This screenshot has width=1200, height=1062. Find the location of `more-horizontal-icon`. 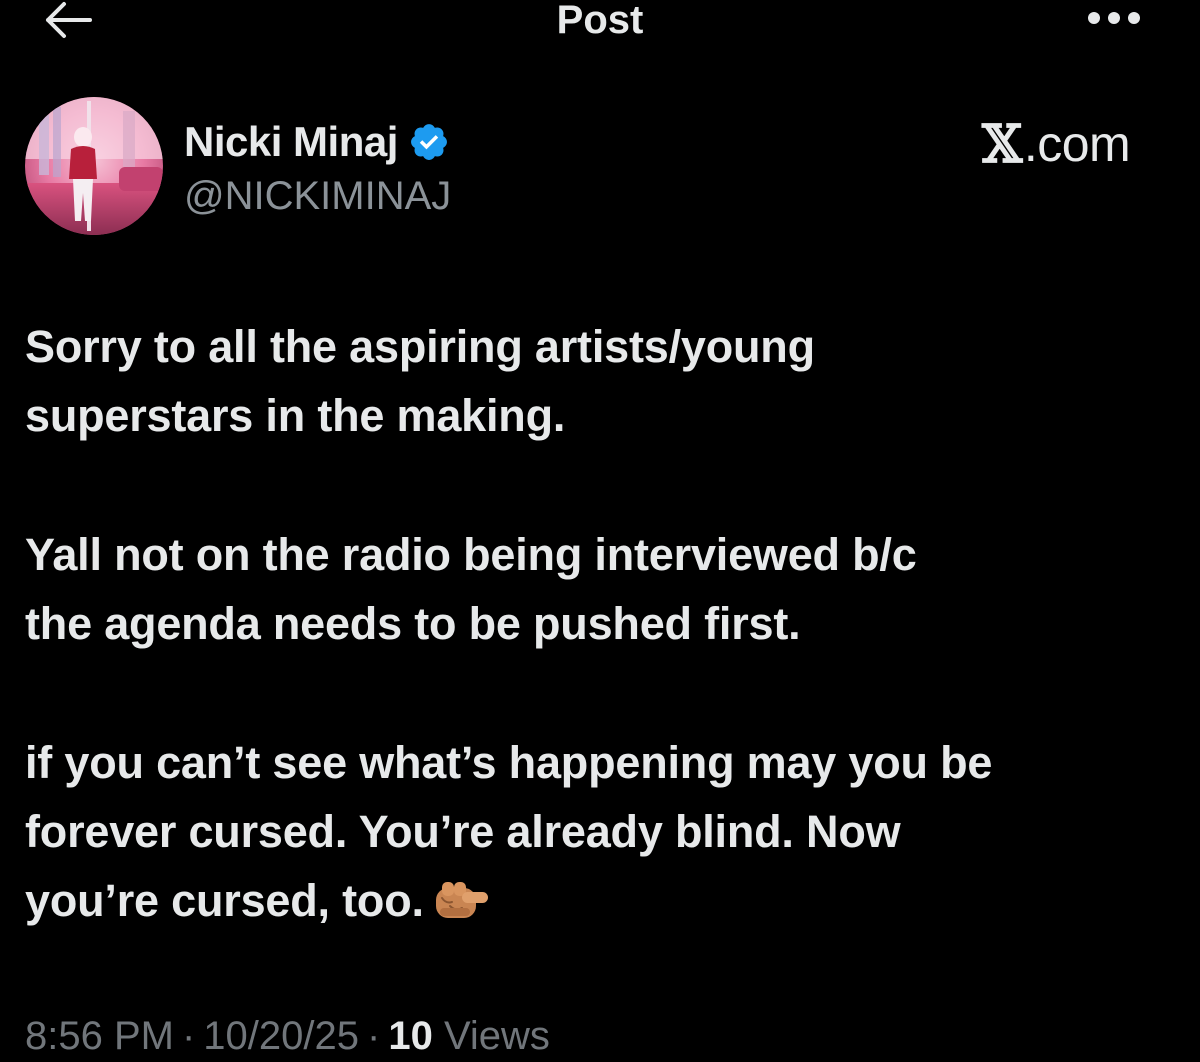

more-horizontal-icon is located at coordinates (1114, 18).